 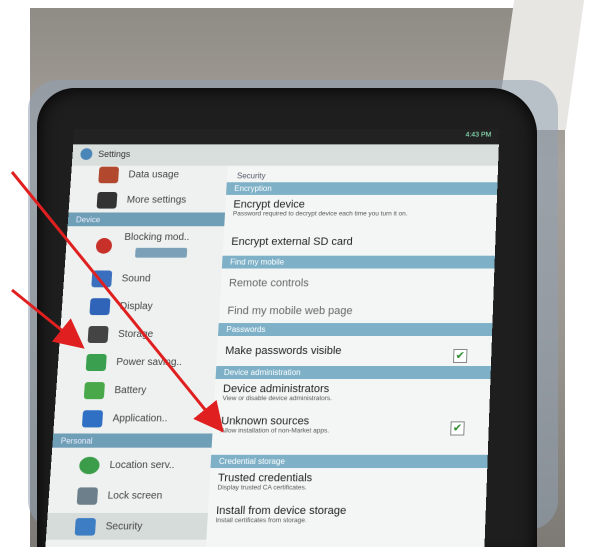 What do you see at coordinates (291, 242) in the screenshot?
I see `item-title: Encrypt external SD card` at bounding box center [291, 242].